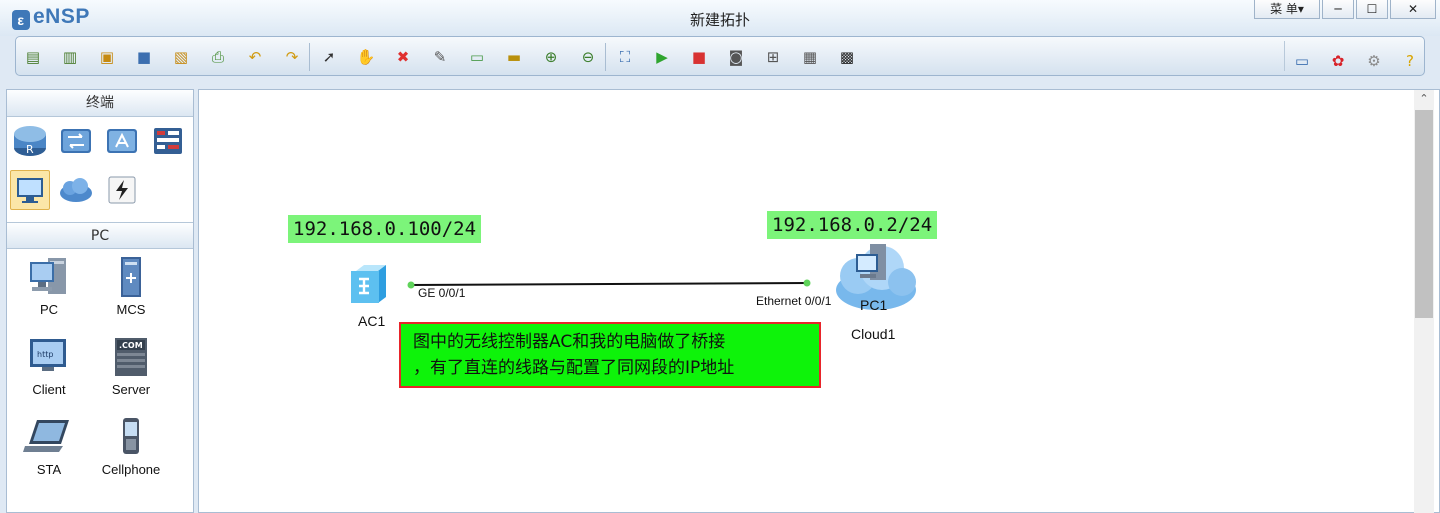 This screenshot has height=513, width=1440. I want to click on ip-label-cloud1: 192.168.0.2/24, so click(852, 225).